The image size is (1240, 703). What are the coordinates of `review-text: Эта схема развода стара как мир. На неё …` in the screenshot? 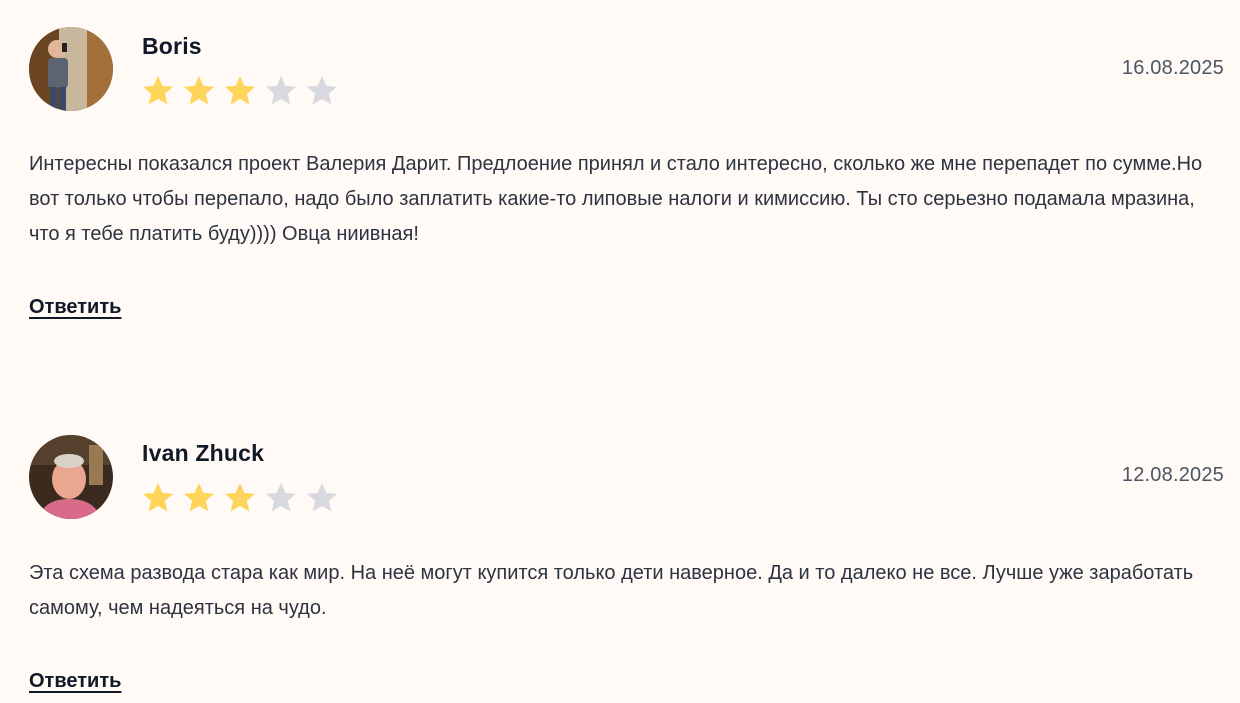 It's located at (611, 590).